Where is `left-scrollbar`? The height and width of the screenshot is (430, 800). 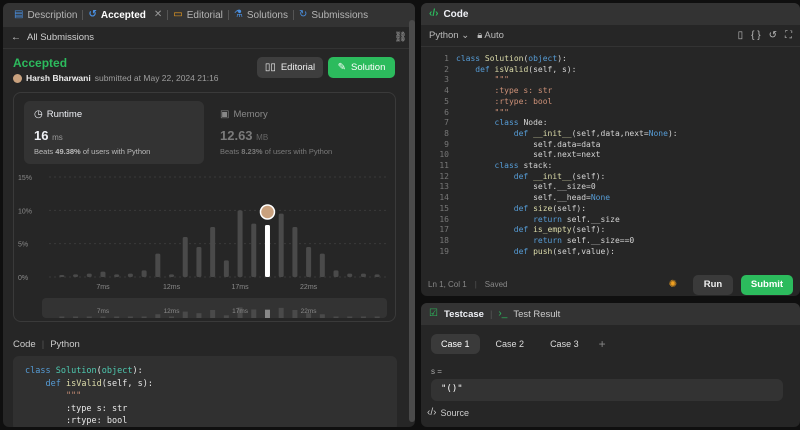 left-scrollbar is located at coordinates (411, 216).